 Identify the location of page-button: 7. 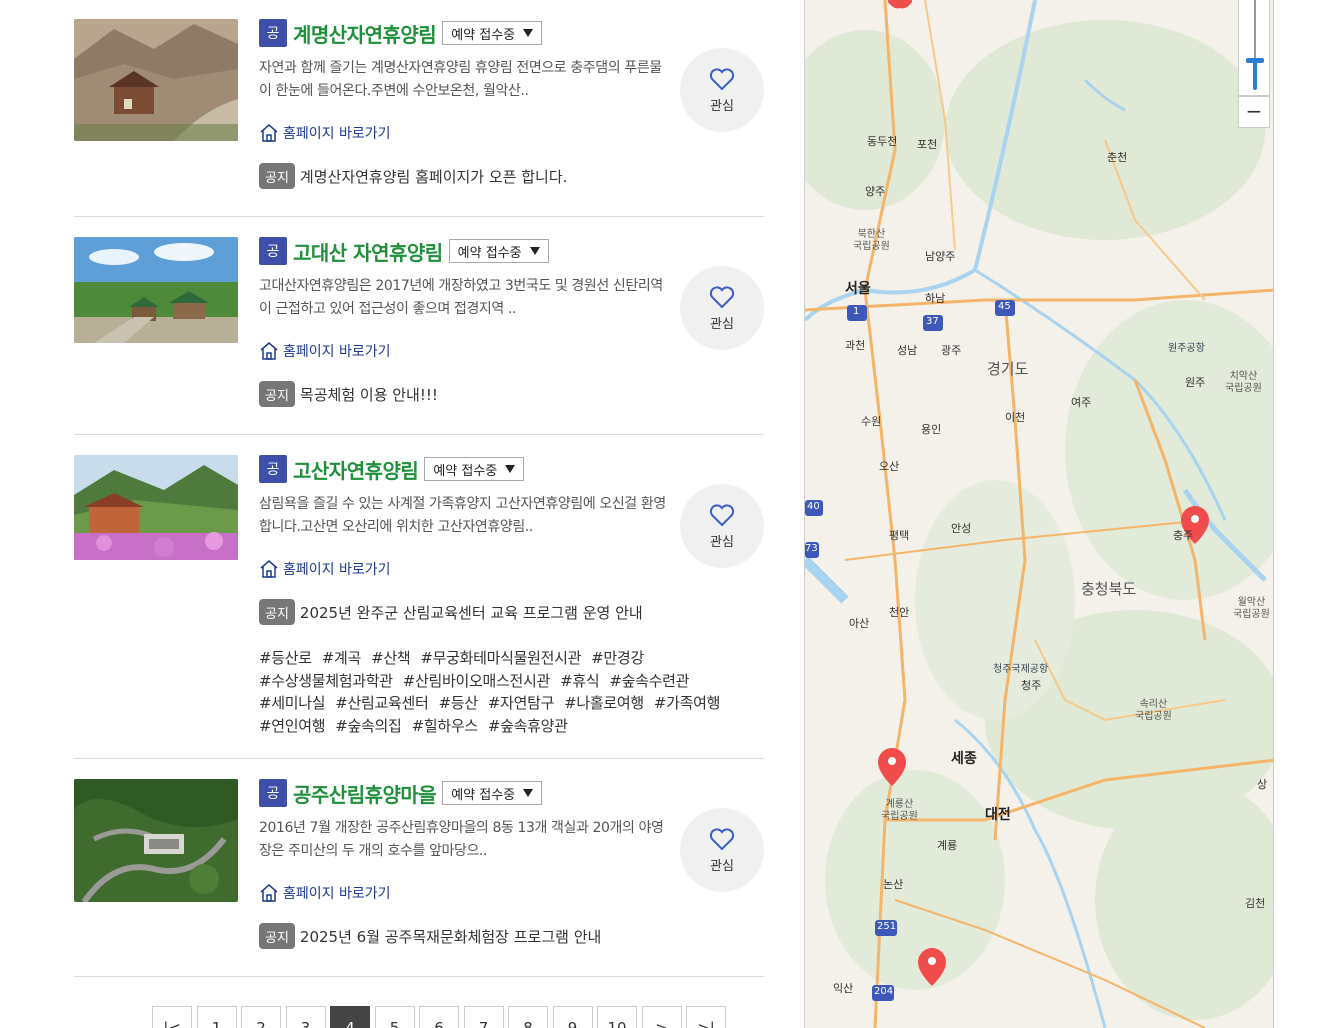
(483, 1017).